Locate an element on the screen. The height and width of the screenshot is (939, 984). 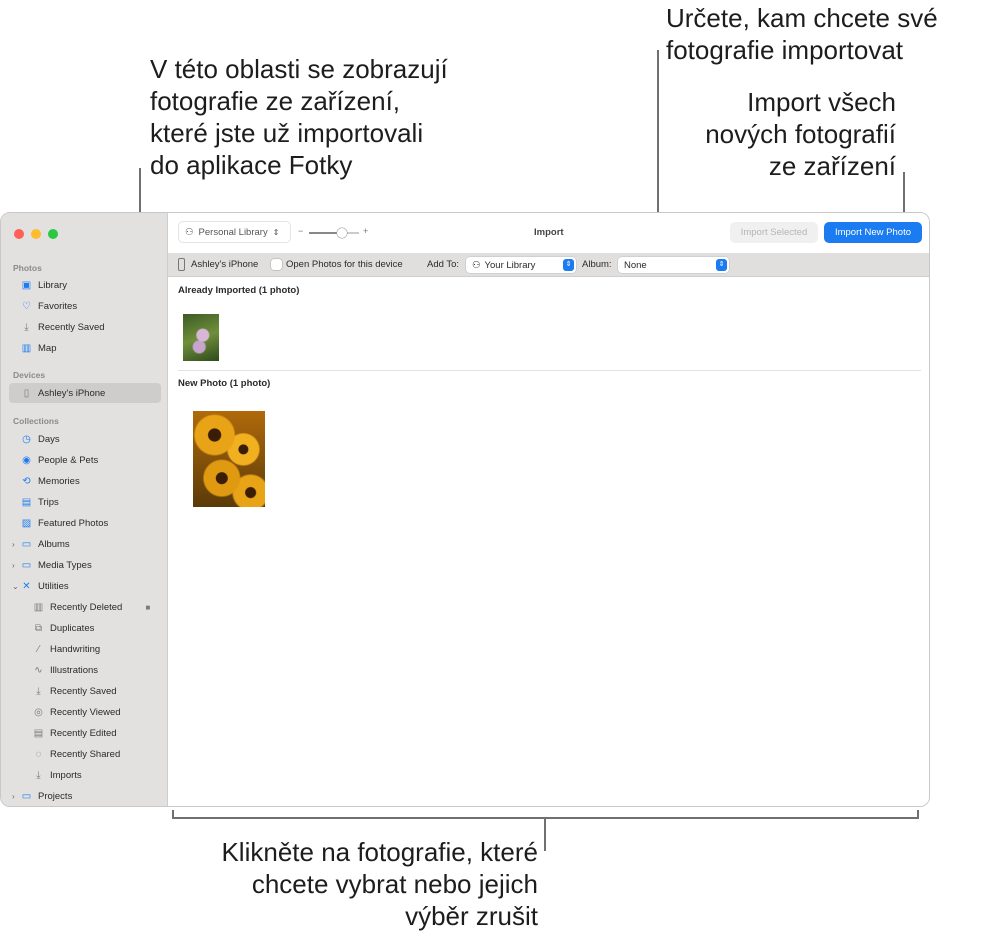
sidebar-item-recently-saved-util: ⤓ Recently Saved is located at coordinates (85, 691).